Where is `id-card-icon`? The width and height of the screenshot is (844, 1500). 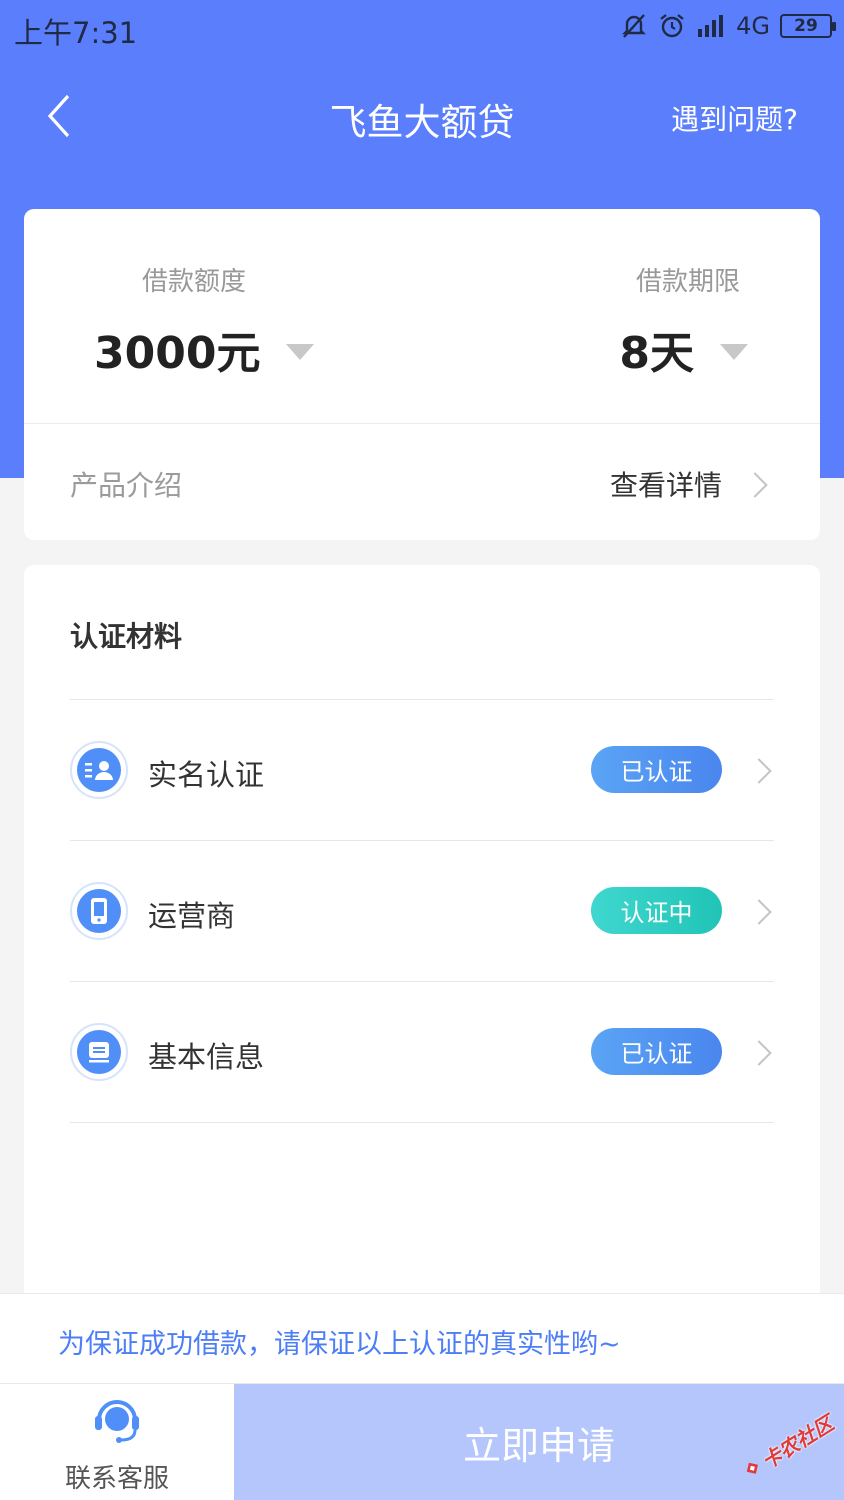
id-card-icon is located at coordinates (99, 770).